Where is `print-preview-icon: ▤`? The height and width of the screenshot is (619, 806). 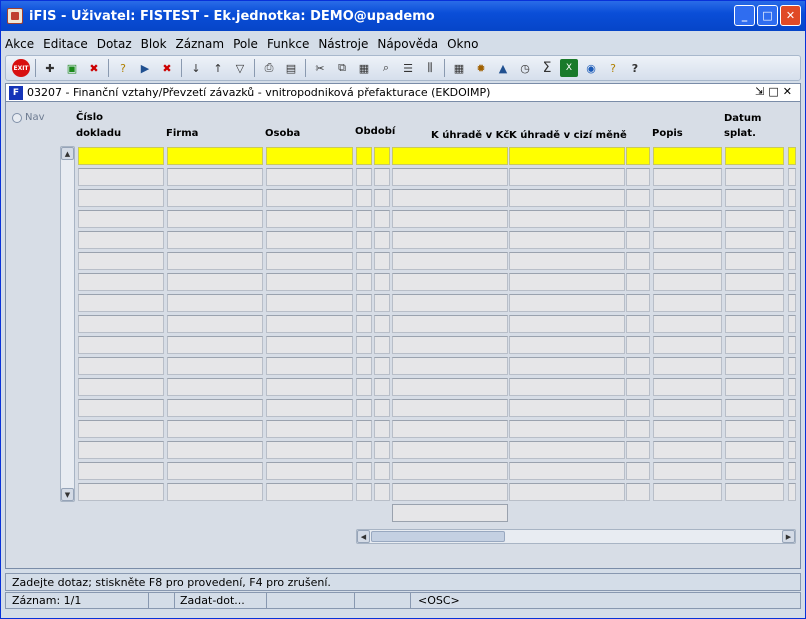
print-preview-icon: ▤ is located at coordinates (291, 68).